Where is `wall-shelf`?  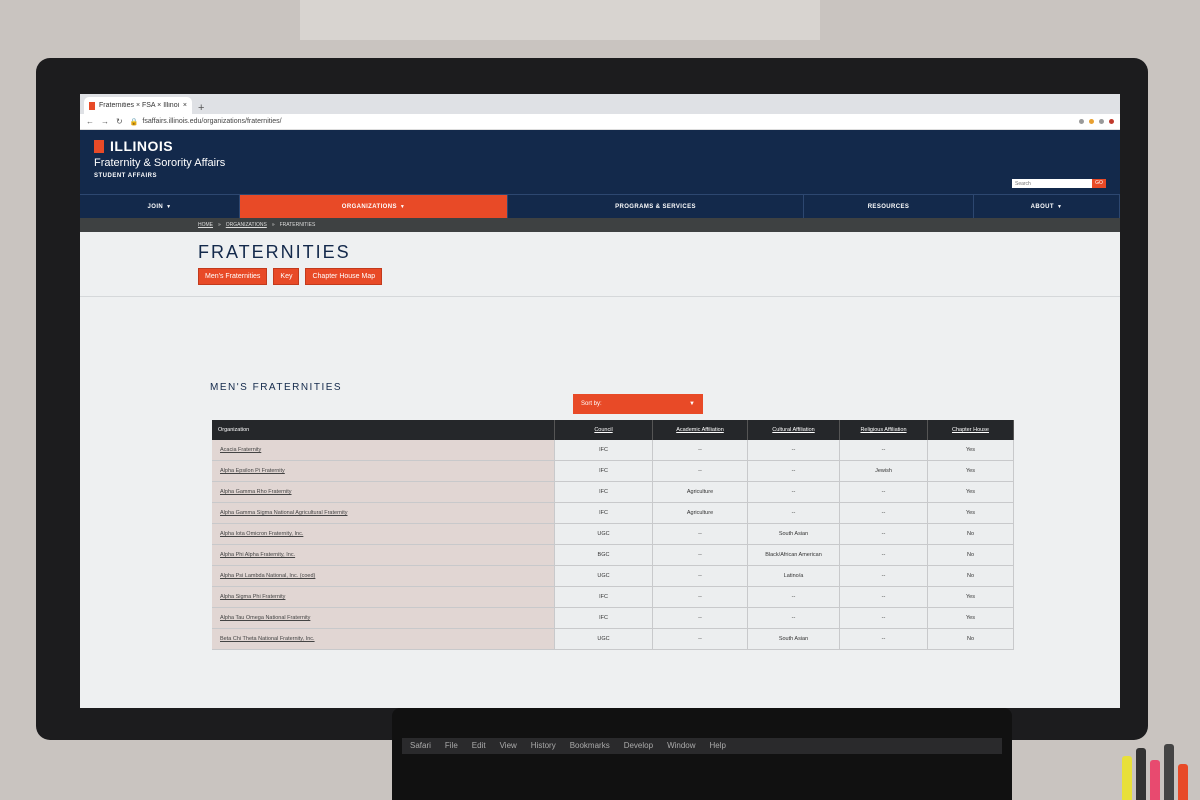
wall-shelf is located at coordinates (560, 20).